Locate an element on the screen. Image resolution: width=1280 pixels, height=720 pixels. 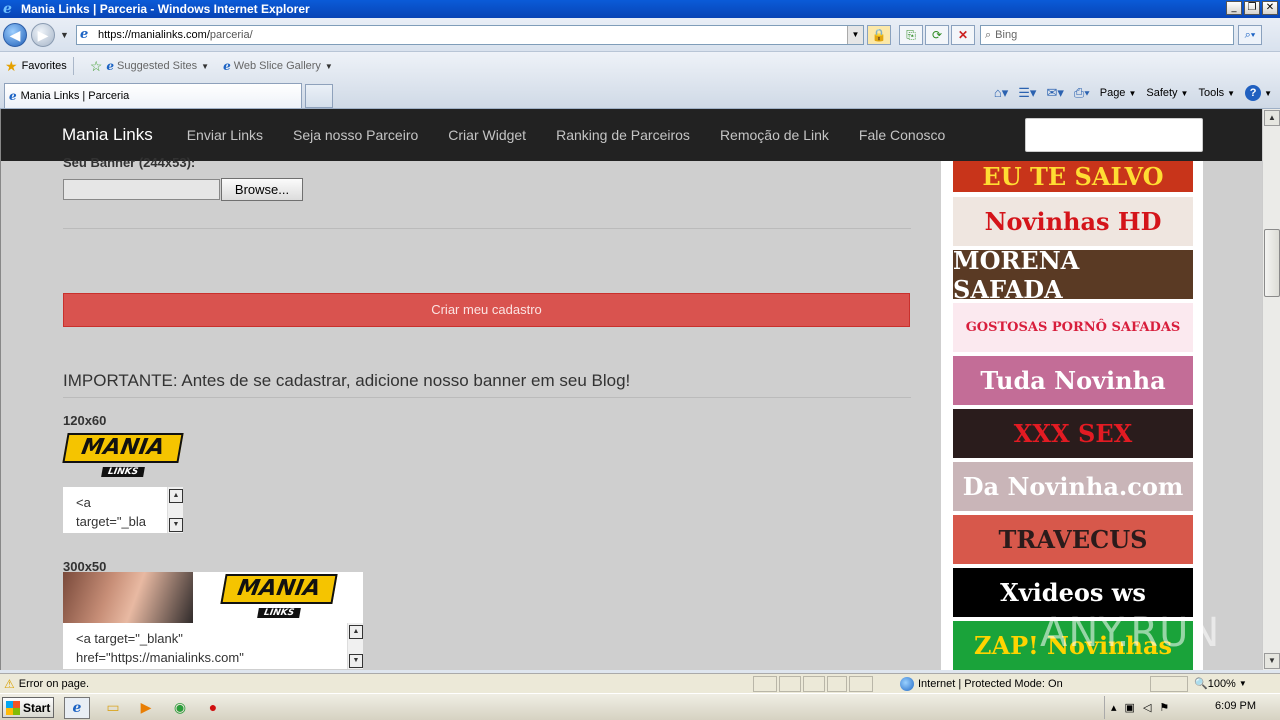
zone-label: Internet | Protected Mode: On is located at coordinates (990, 684).